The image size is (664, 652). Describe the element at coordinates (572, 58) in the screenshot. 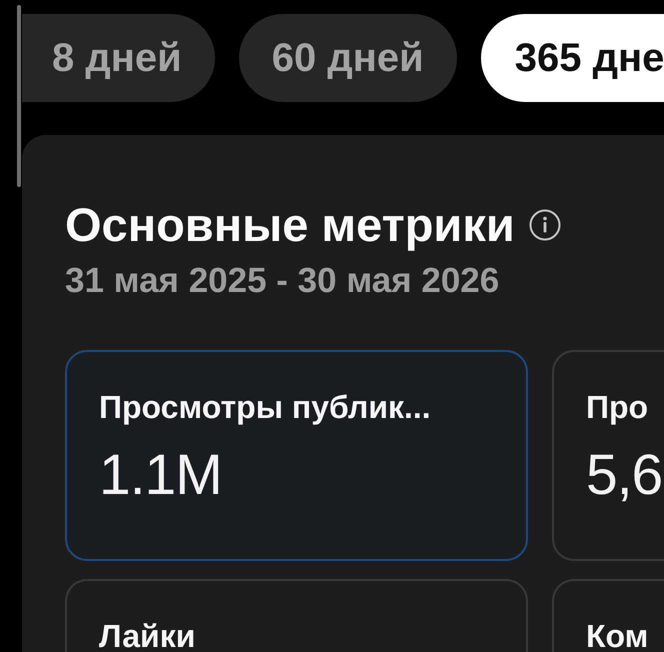

I see `period-tab: 365 дне` at that location.